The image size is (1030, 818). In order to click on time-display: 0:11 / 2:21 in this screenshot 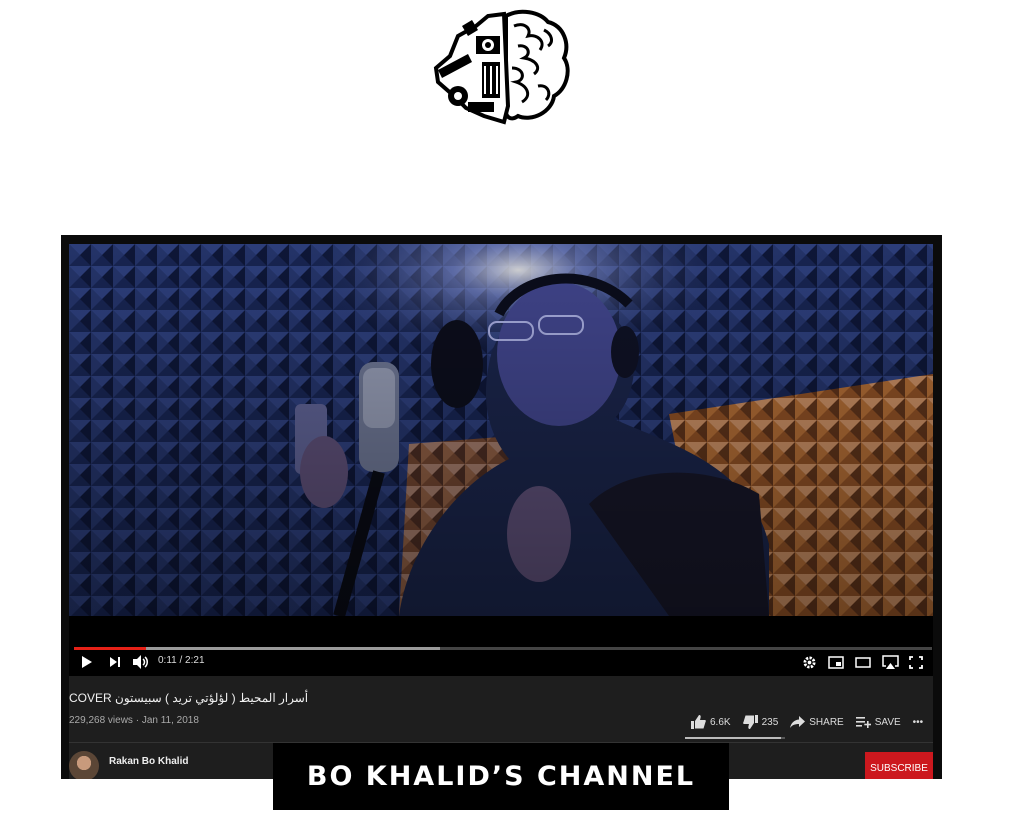, I will do `click(181, 660)`.